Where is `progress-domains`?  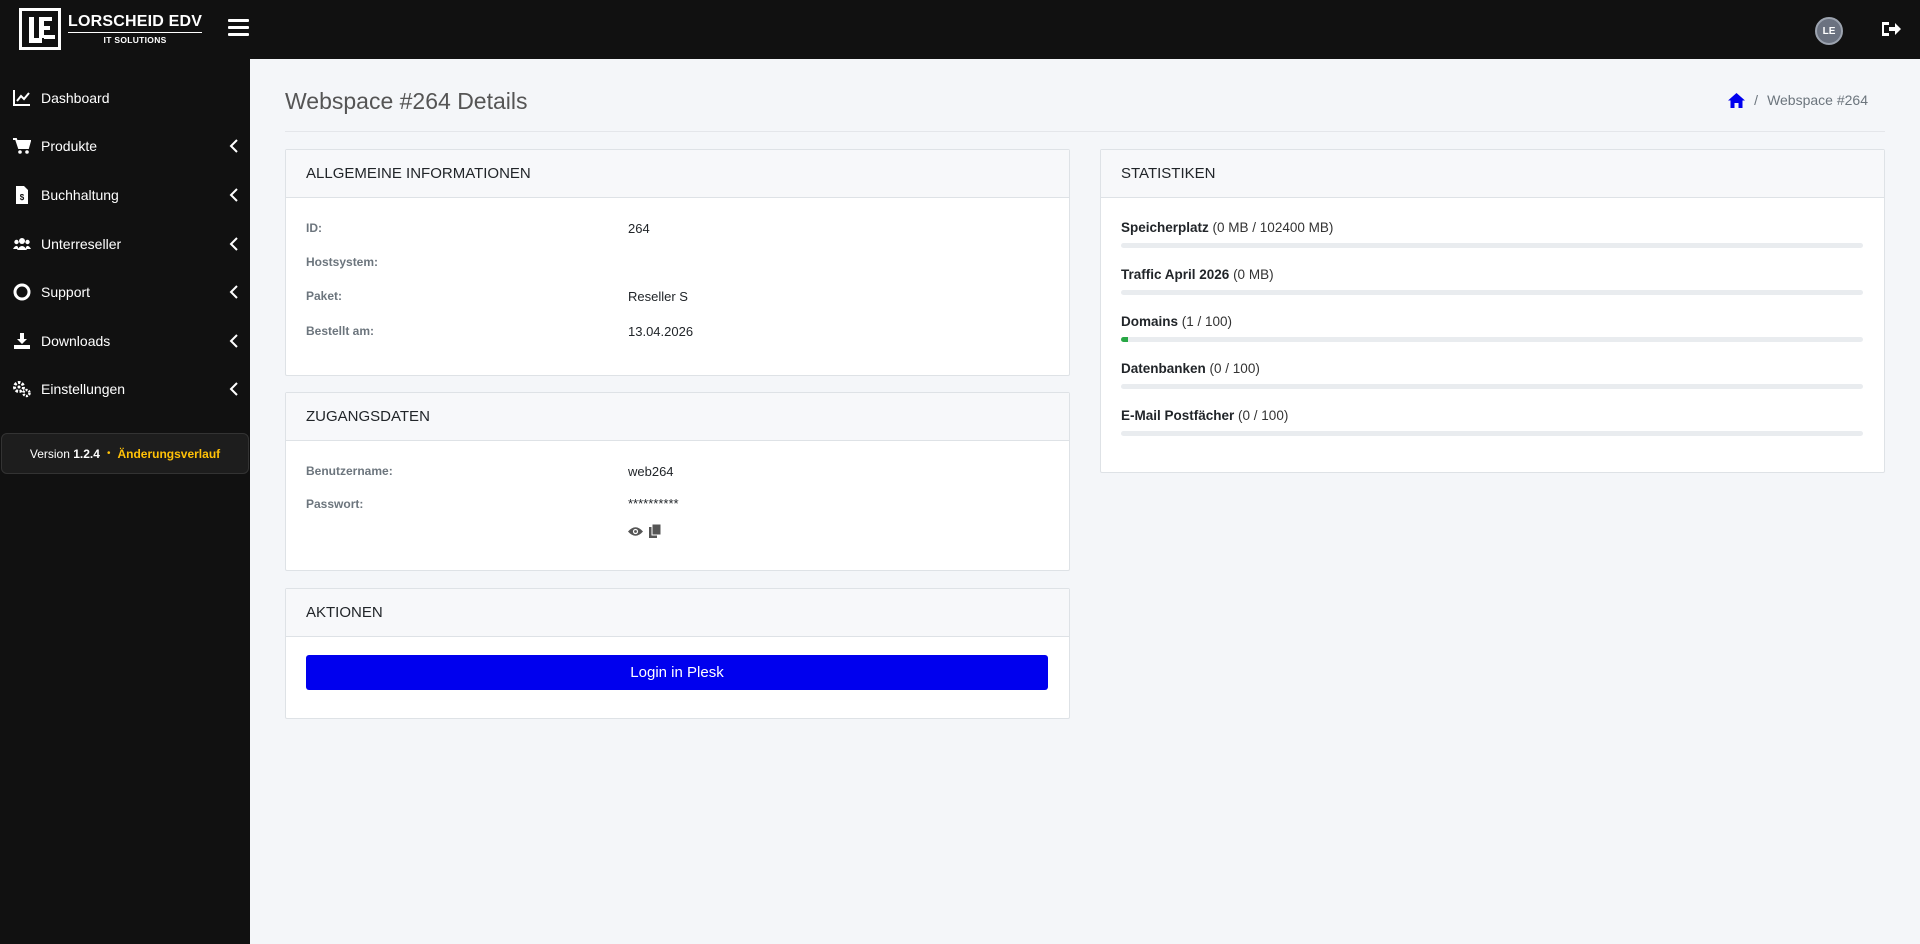 progress-domains is located at coordinates (1492, 339).